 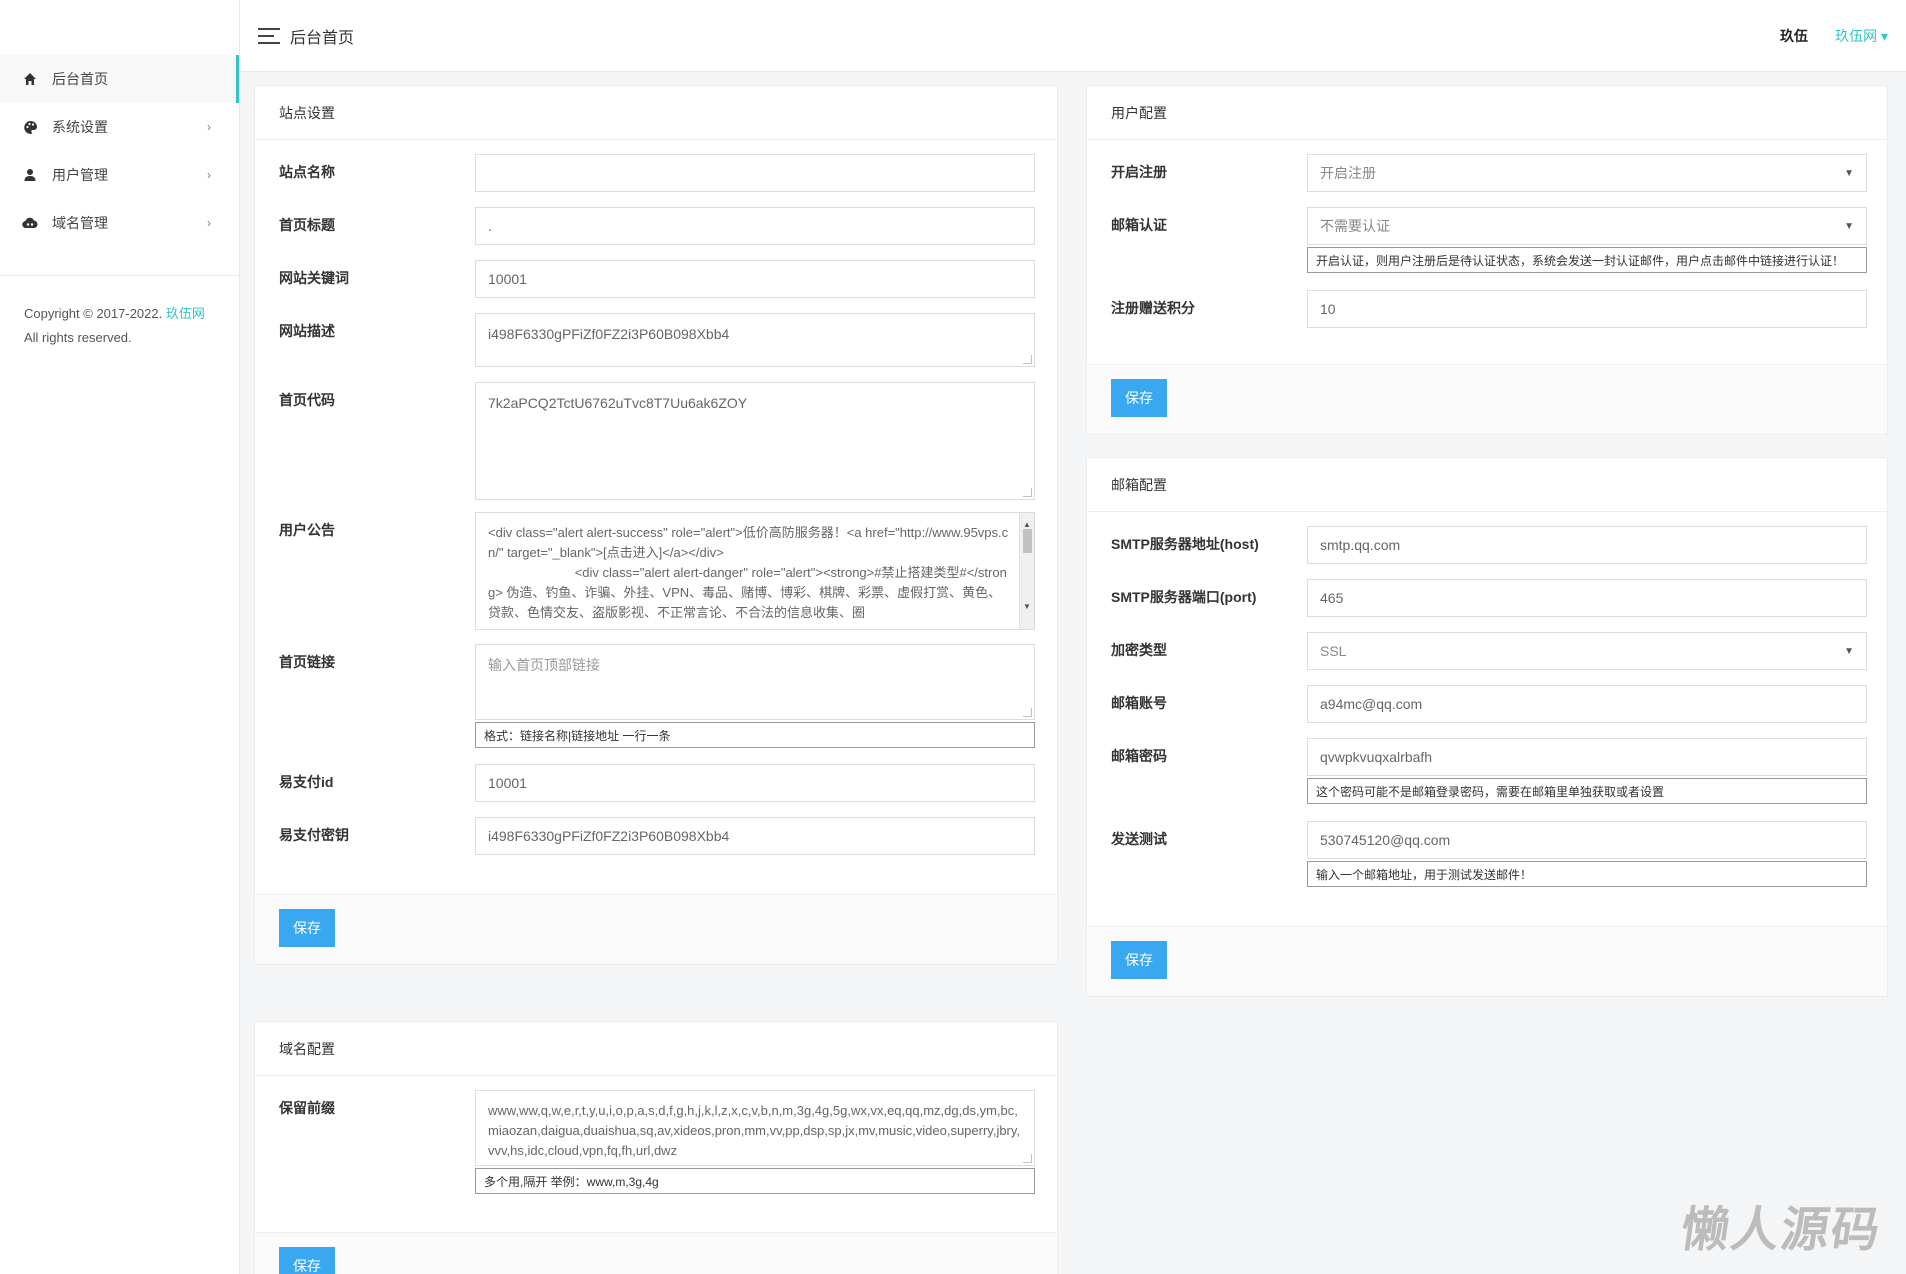 I want to click on field-label: 邮箱认证, so click(x=1139, y=225).